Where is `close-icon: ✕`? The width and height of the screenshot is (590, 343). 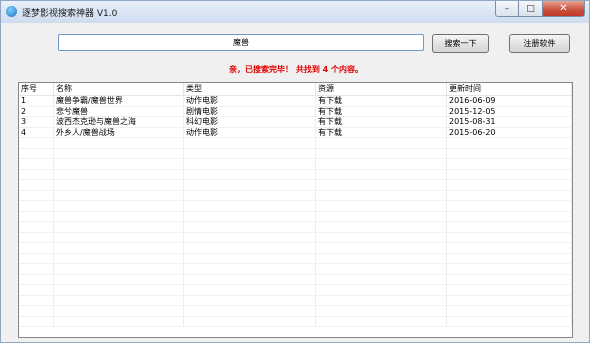
close-icon: ✕ is located at coordinates (563, 8).